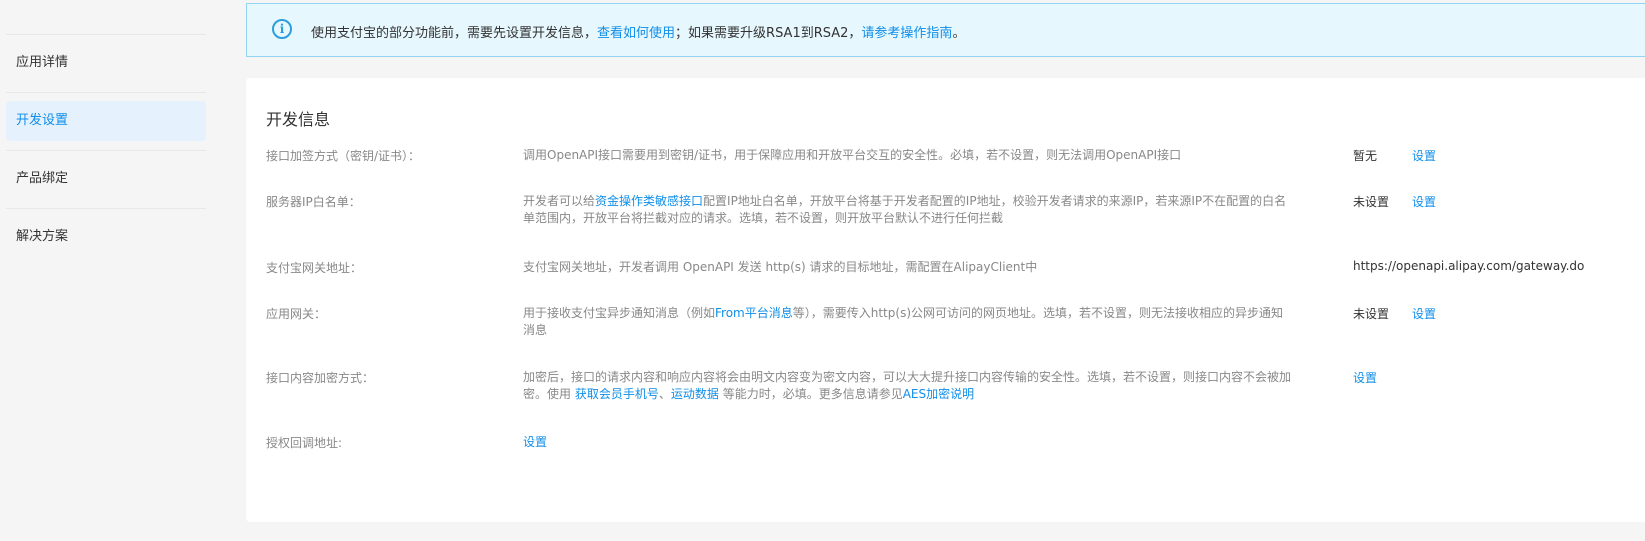  Describe the element at coordinates (106, 63) in the screenshot. I see `sidebar-item-app-details: 应用详情` at that location.